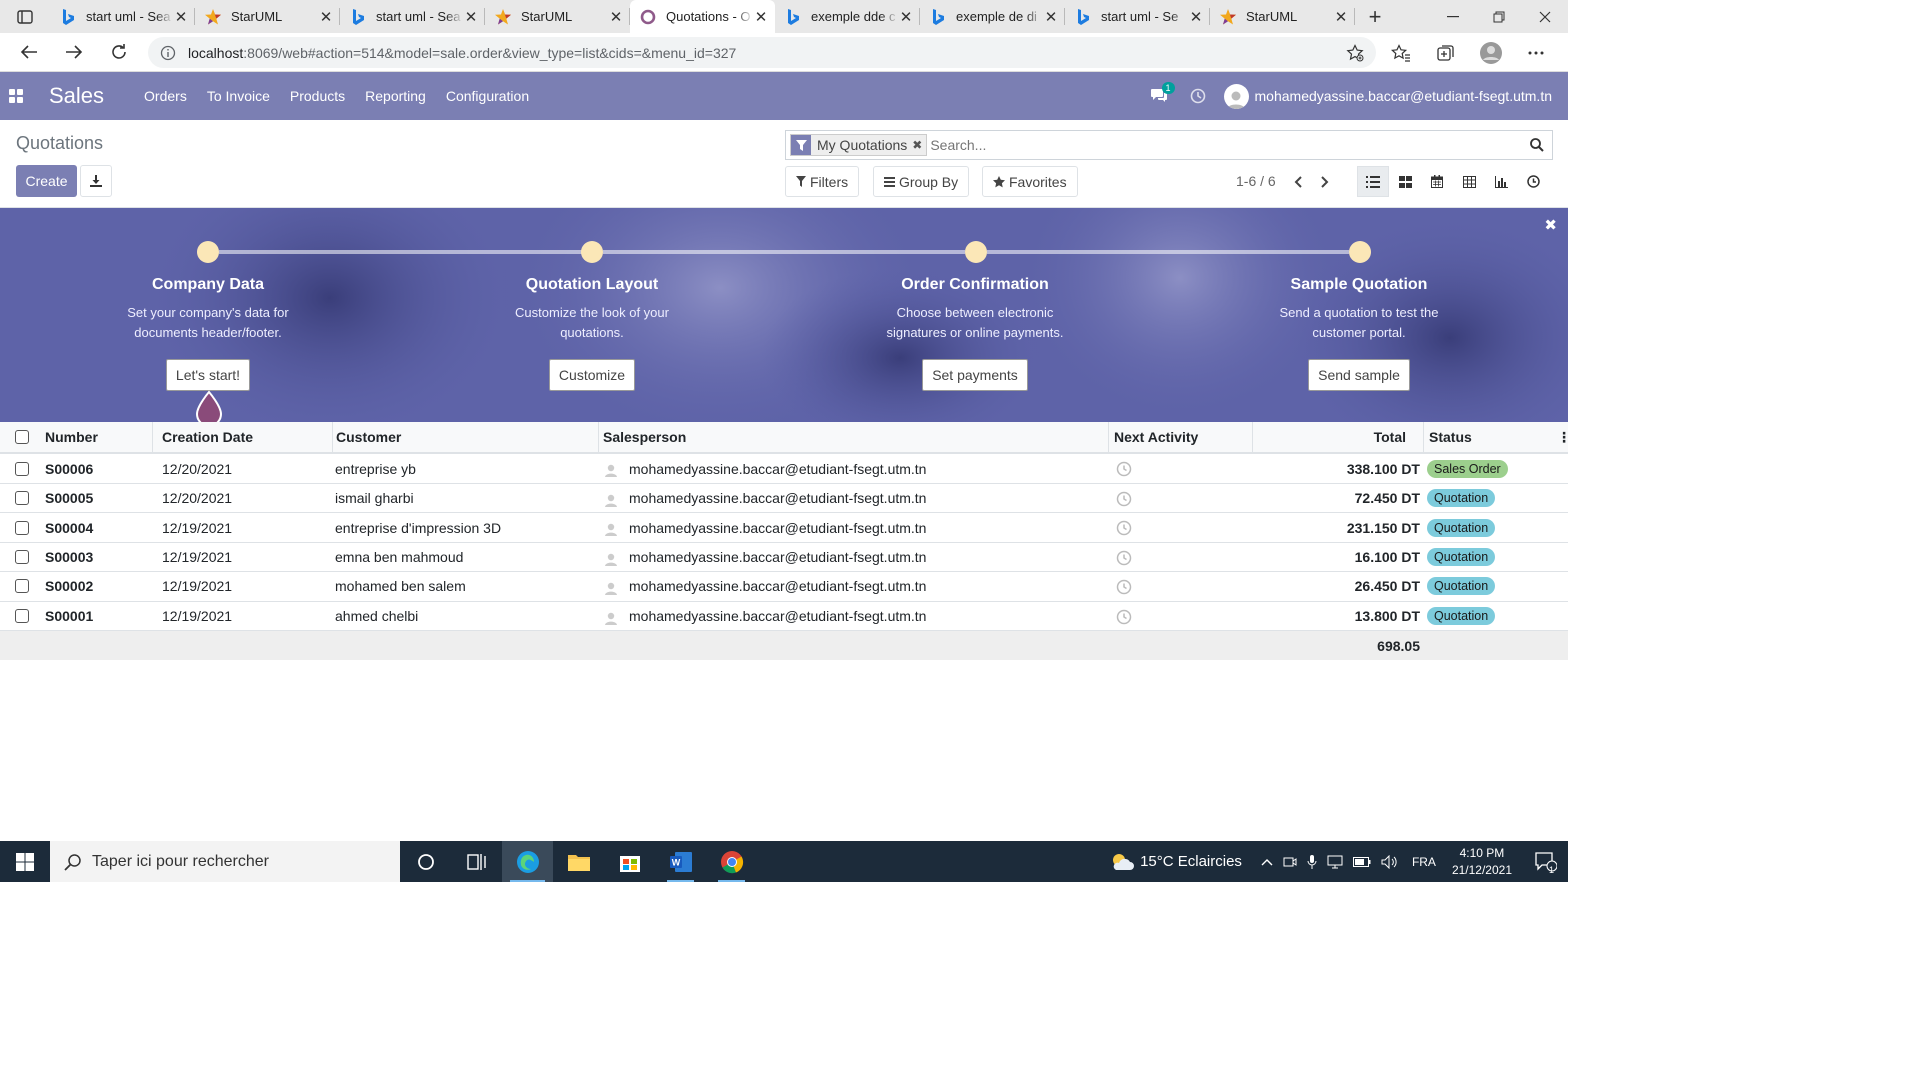  Describe the element at coordinates (168, 53) in the screenshot. I see `site-info-icon` at that location.